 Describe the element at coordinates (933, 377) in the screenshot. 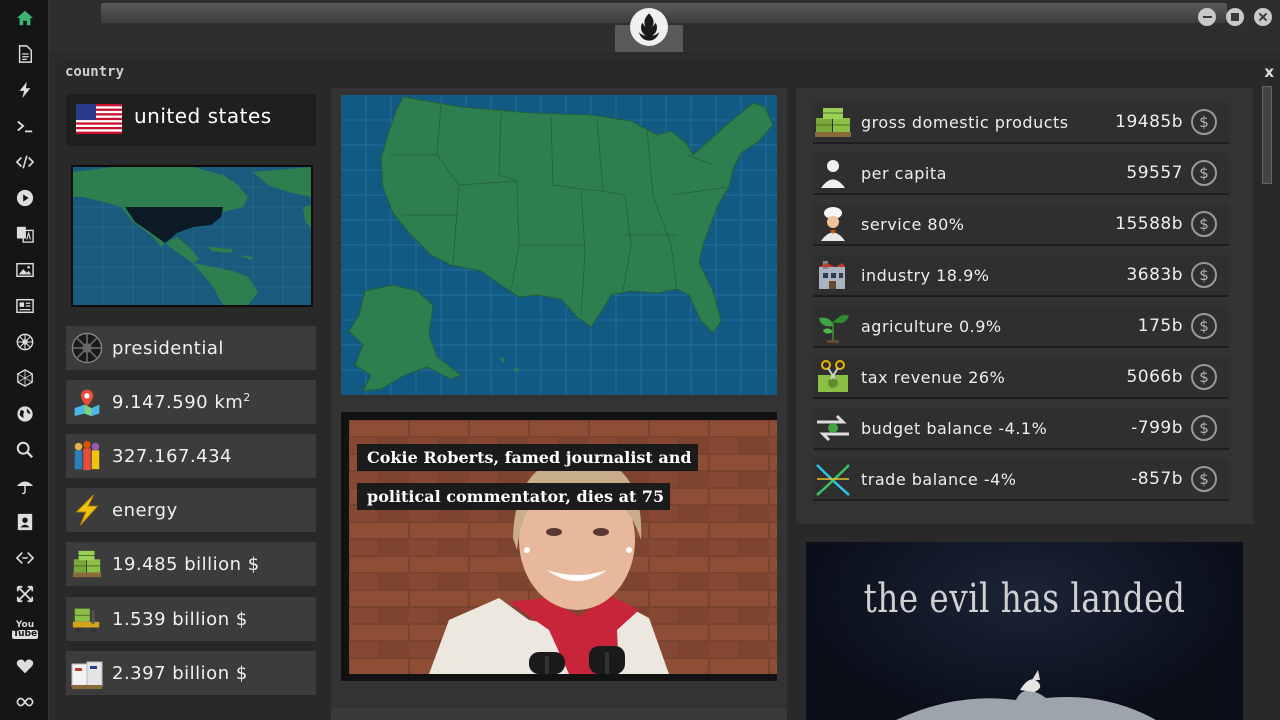

I see `econ-label: tax revenue 26%` at that location.